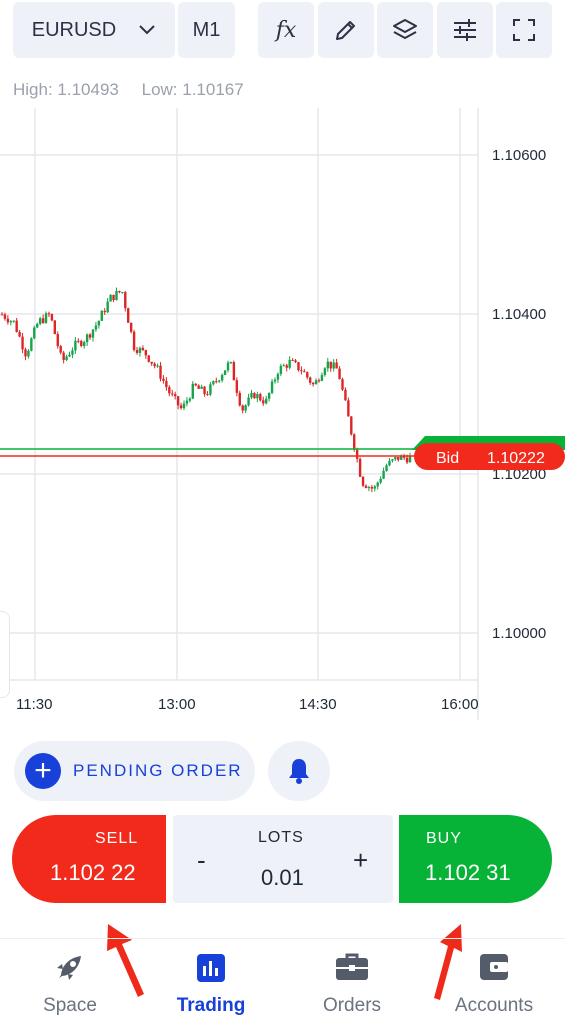 This screenshot has width=565, height=1024. What do you see at coordinates (524, 30) in the screenshot?
I see `fullscreen-button` at bounding box center [524, 30].